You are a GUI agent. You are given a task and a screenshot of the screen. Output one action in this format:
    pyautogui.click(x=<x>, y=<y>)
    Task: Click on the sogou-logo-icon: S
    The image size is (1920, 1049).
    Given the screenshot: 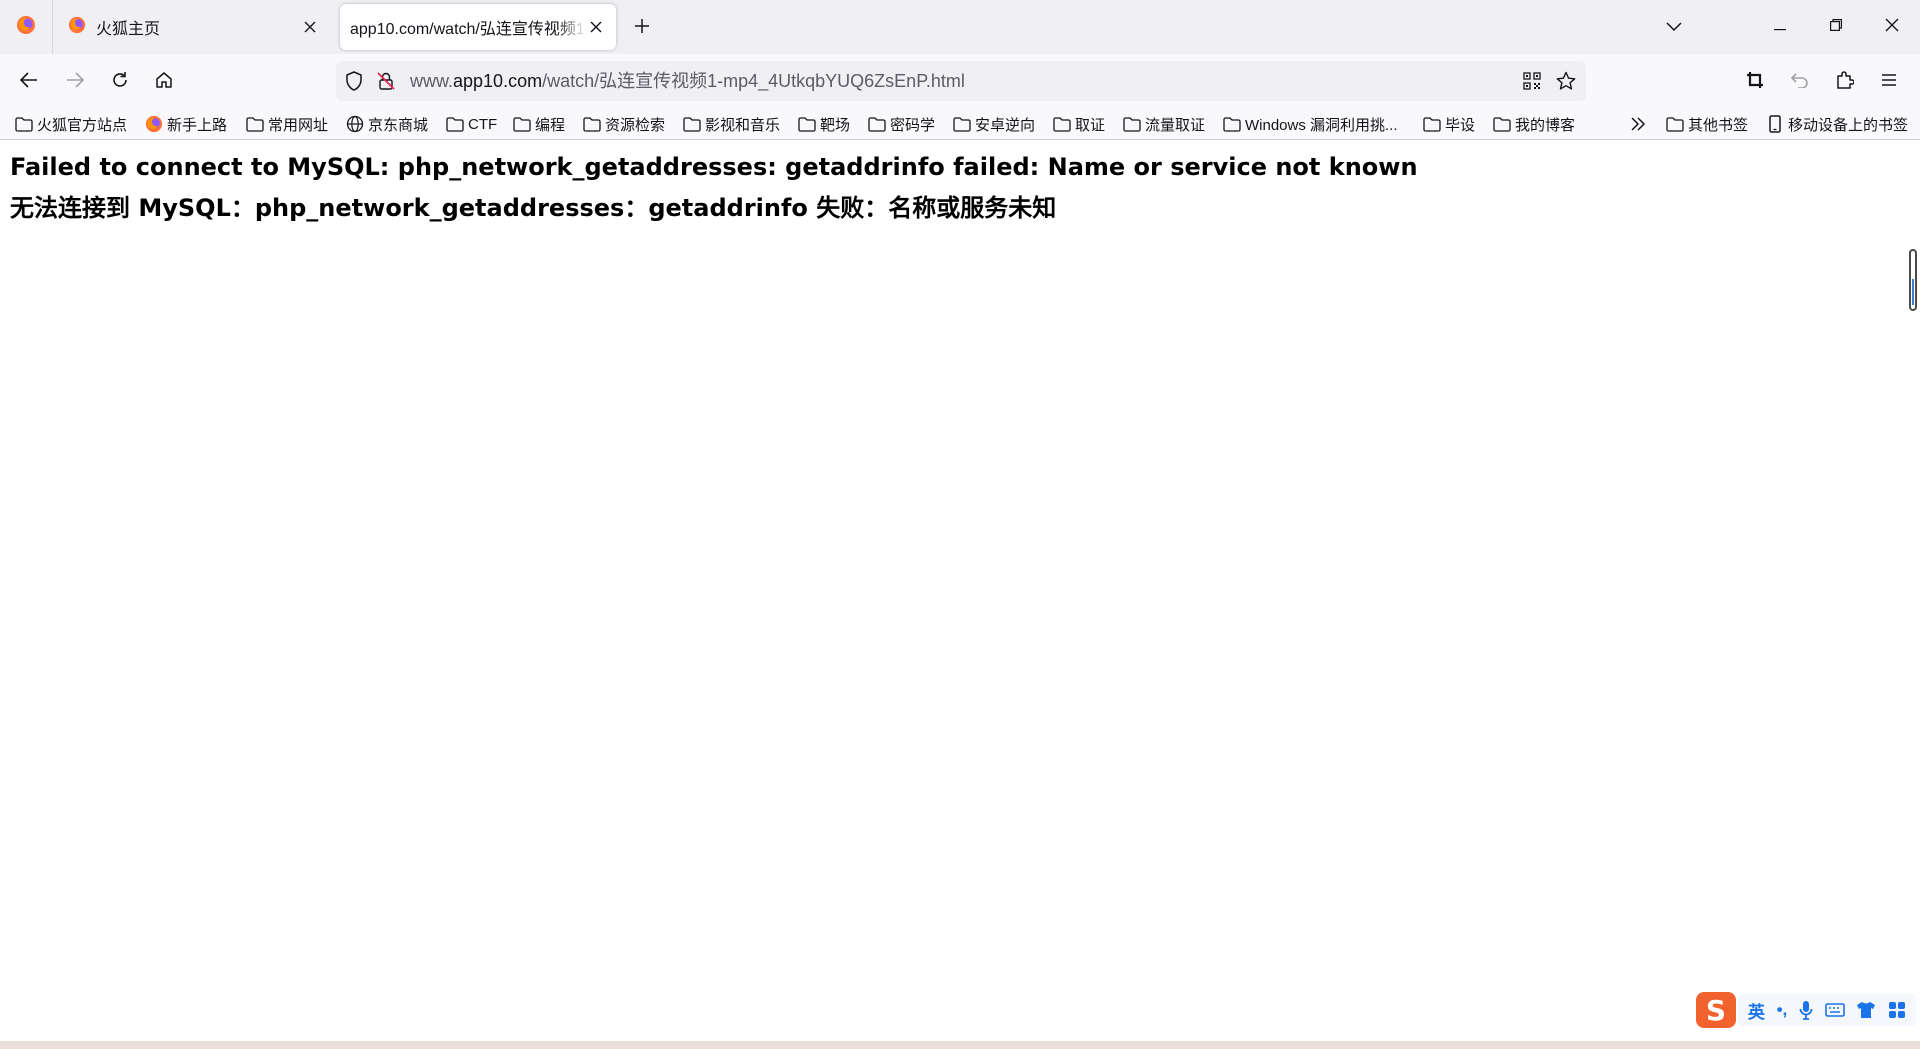 What is the action you would take?
    pyautogui.click(x=1716, y=1010)
    